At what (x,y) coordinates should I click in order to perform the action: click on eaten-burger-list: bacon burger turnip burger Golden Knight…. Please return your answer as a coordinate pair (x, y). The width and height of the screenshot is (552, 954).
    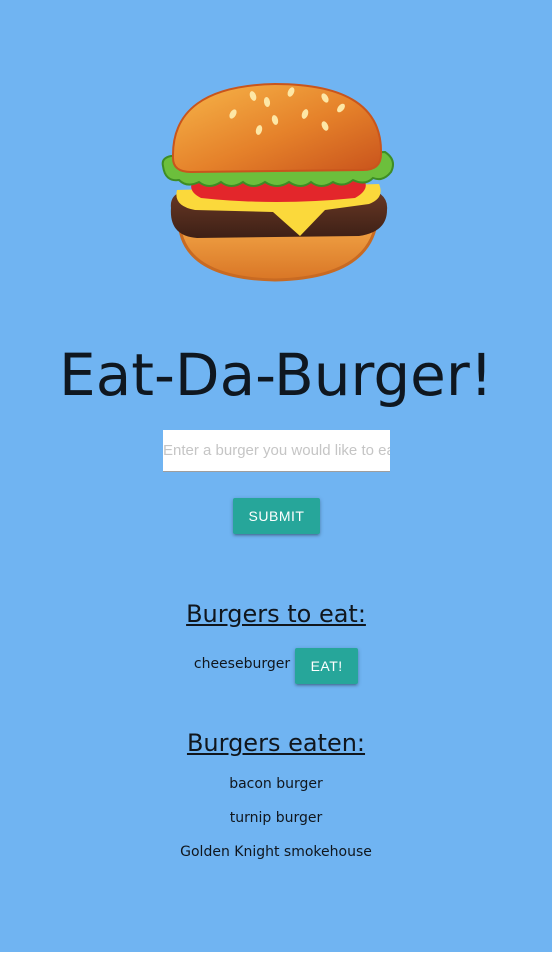
    Looking at the image, I should click on (276, 825).